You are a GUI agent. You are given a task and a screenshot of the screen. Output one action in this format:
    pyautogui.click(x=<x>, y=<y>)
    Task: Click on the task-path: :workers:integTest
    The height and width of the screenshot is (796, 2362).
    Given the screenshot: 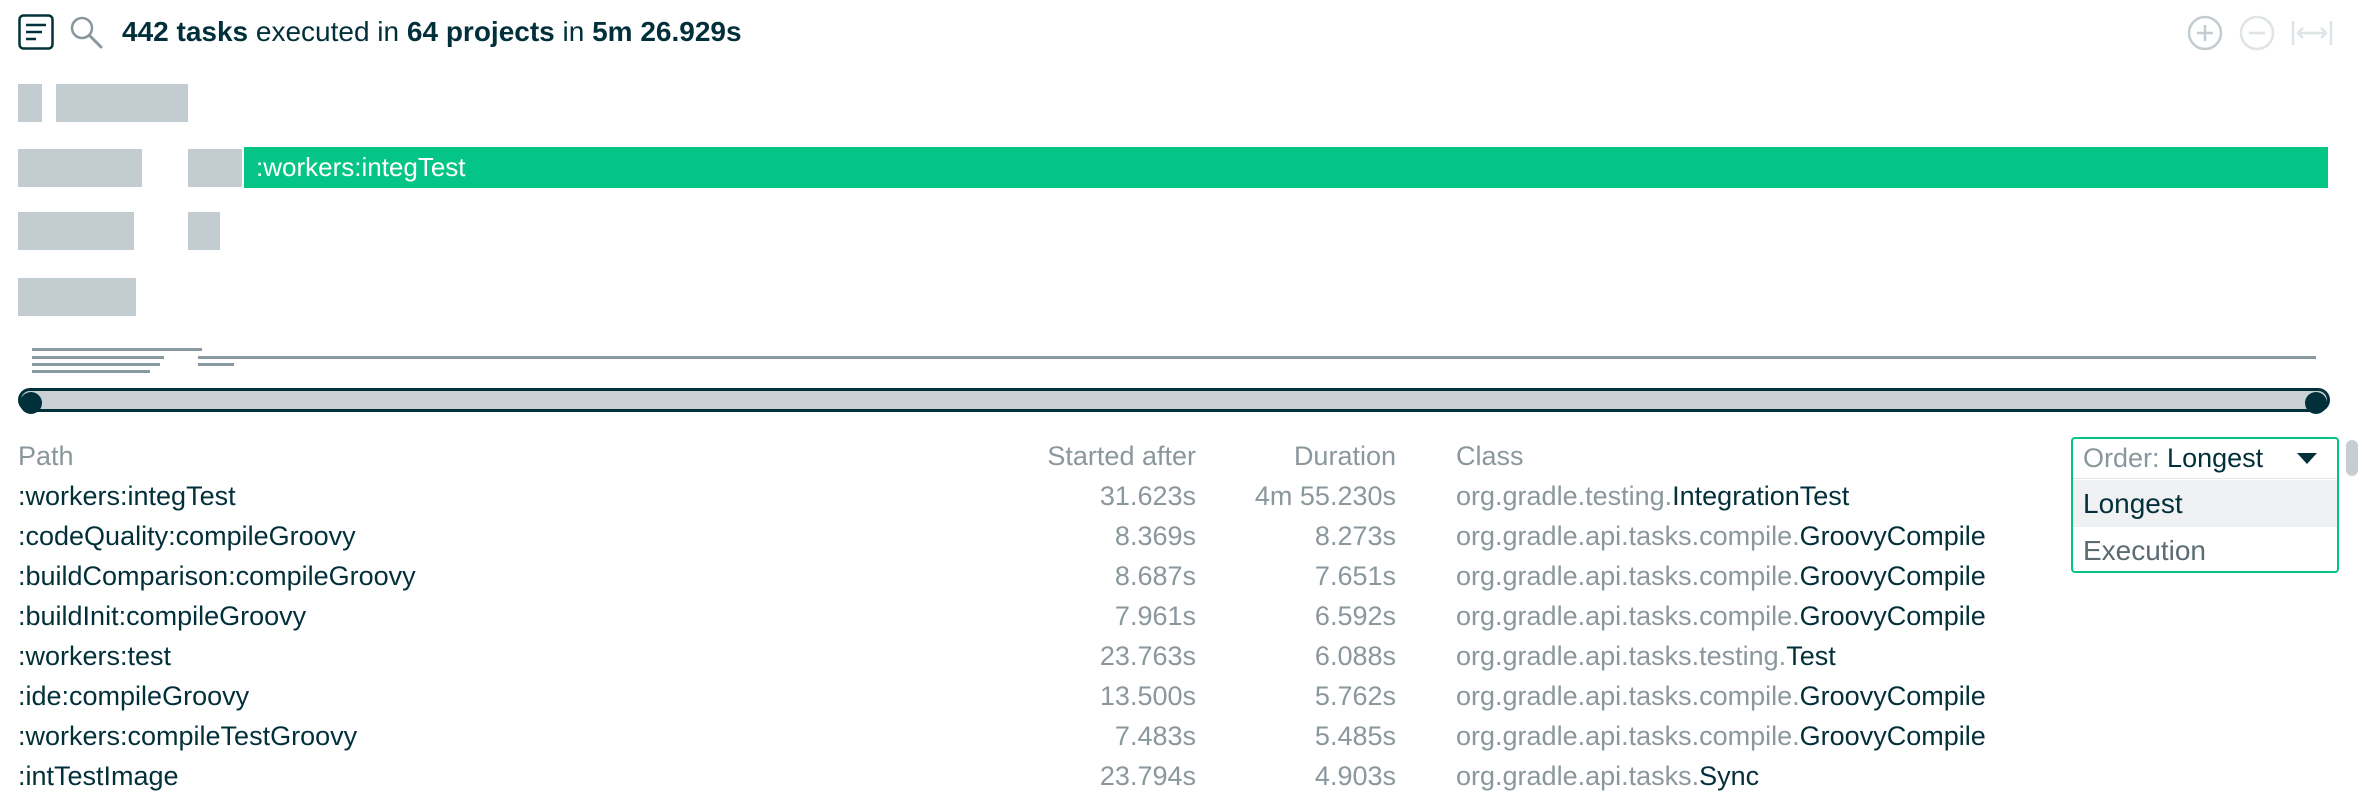 What is the action you would take?
    pyautogui.click(x=127, y=496)
    